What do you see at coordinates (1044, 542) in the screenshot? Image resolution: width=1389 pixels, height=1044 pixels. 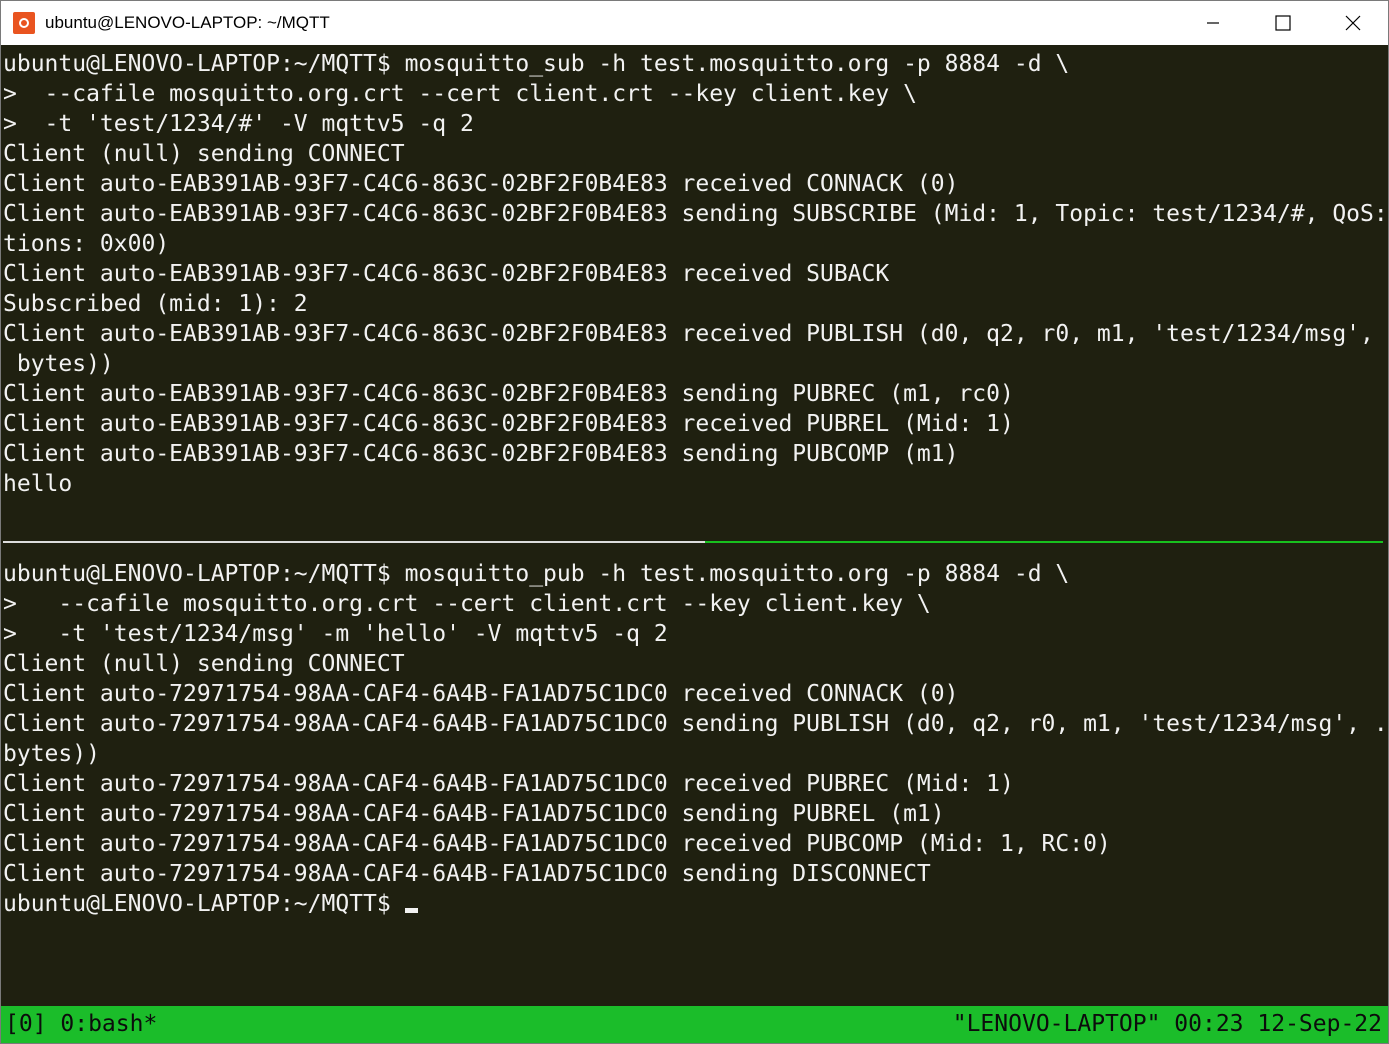 I see `active-pane-border` at bounding box center [1044, 542].